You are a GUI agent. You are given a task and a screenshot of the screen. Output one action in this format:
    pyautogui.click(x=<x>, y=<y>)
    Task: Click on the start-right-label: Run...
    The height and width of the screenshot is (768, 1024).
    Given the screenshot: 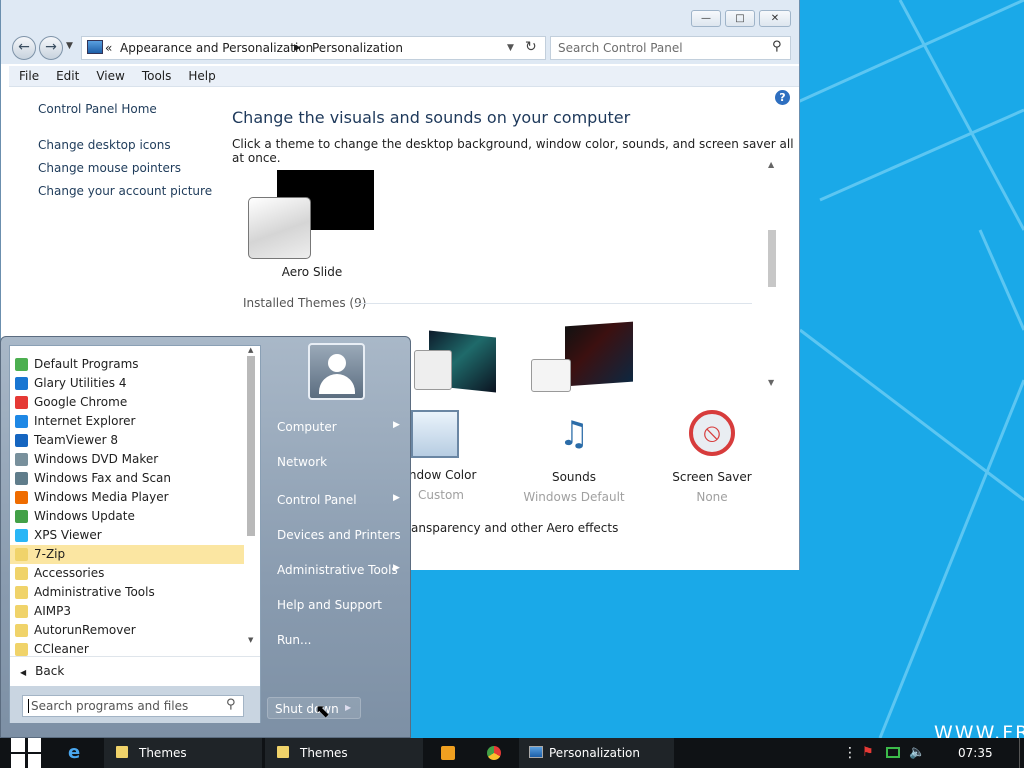 What is the action you would take?
    pyautogui.click(x=294, y=640)
    